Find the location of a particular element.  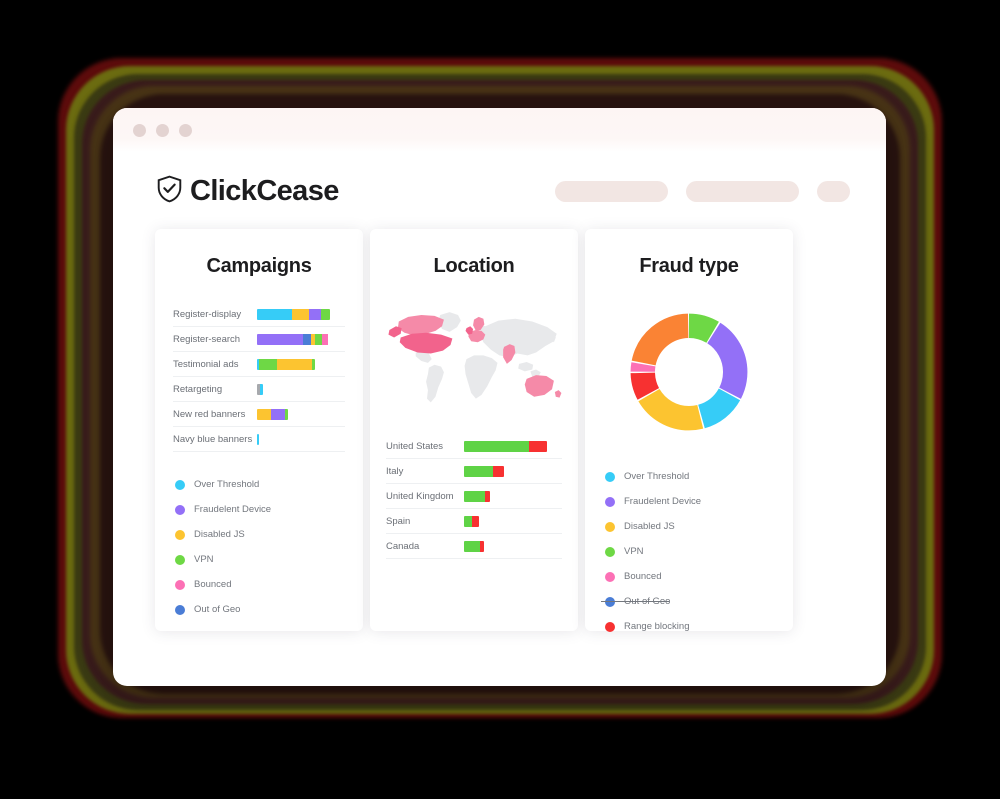

table-row: New red banners is located at coordinates (259, 414).